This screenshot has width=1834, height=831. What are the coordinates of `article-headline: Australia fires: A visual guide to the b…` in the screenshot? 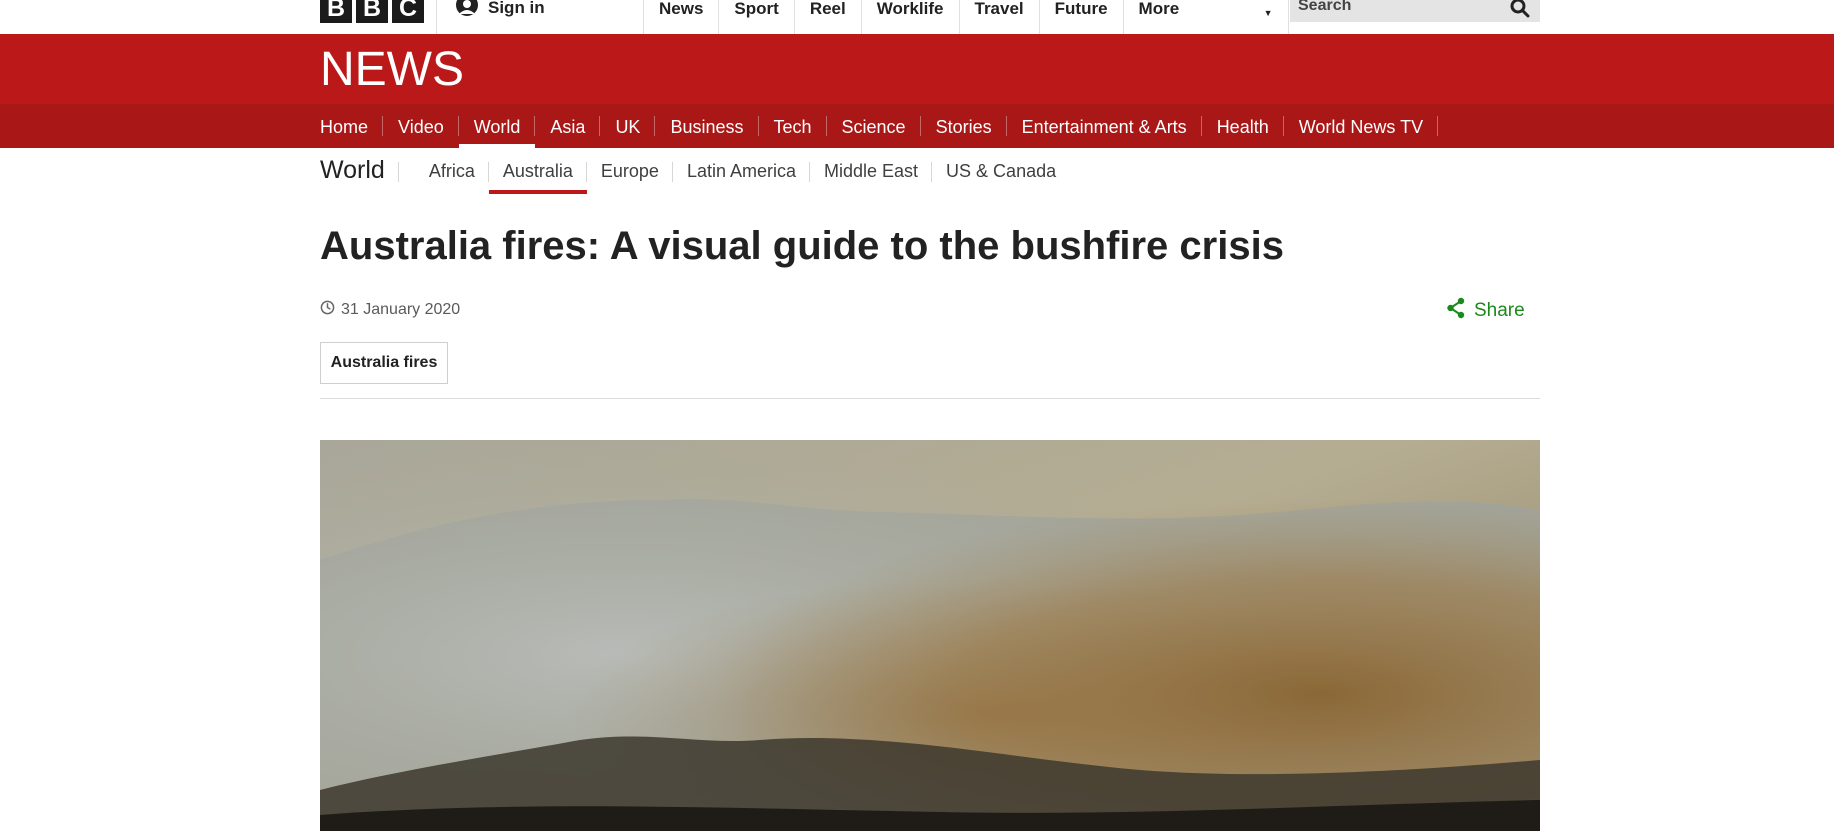 It's located at (802, 246).